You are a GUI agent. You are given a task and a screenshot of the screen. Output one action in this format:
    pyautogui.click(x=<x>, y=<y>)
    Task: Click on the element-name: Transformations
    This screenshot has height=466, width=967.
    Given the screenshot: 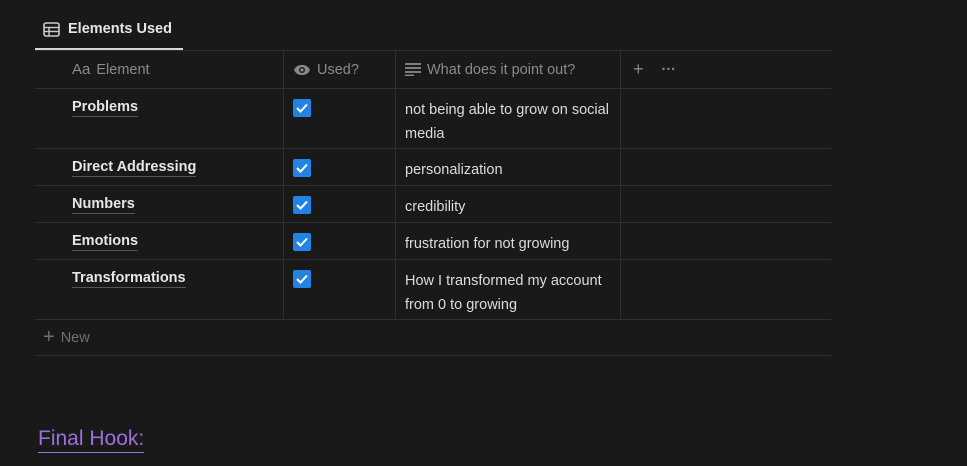 What is the action you would take?
    pyautogui.click(x=129, y=279)
    